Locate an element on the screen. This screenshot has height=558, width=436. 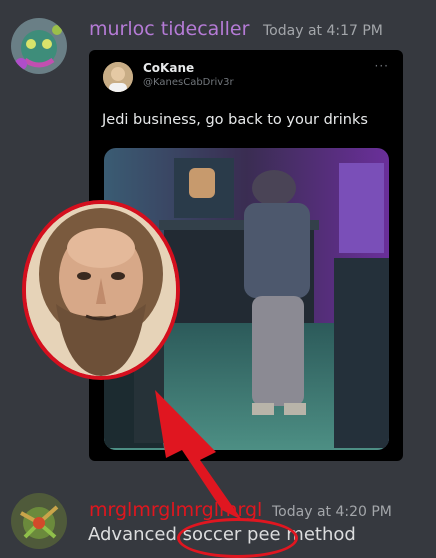
person-avatar-icon is located at coordinates (118, 77).